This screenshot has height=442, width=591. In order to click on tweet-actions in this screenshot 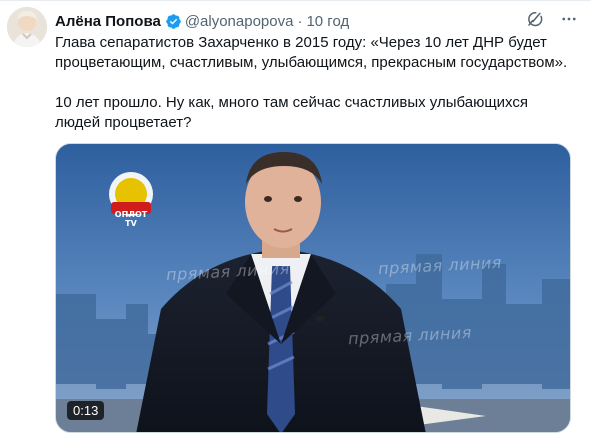, I will do `click(552, 19)`.